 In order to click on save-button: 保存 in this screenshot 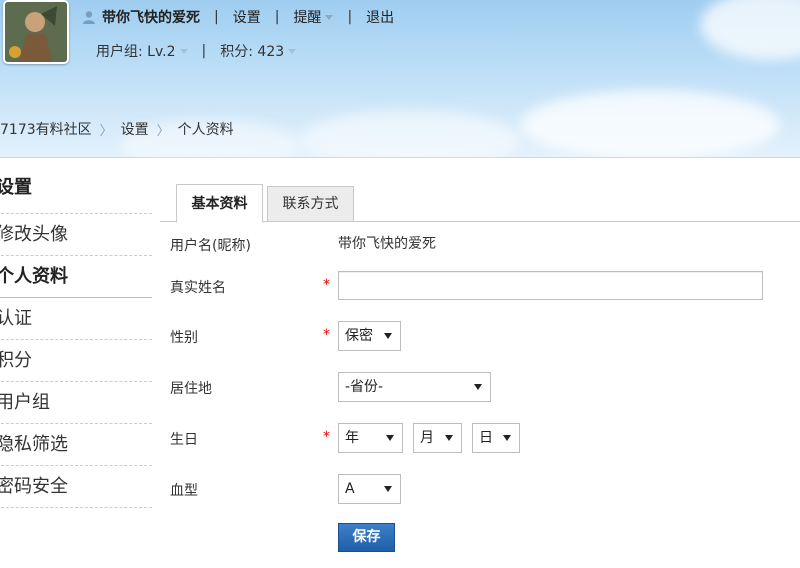, I will do `click(366, 537)`.